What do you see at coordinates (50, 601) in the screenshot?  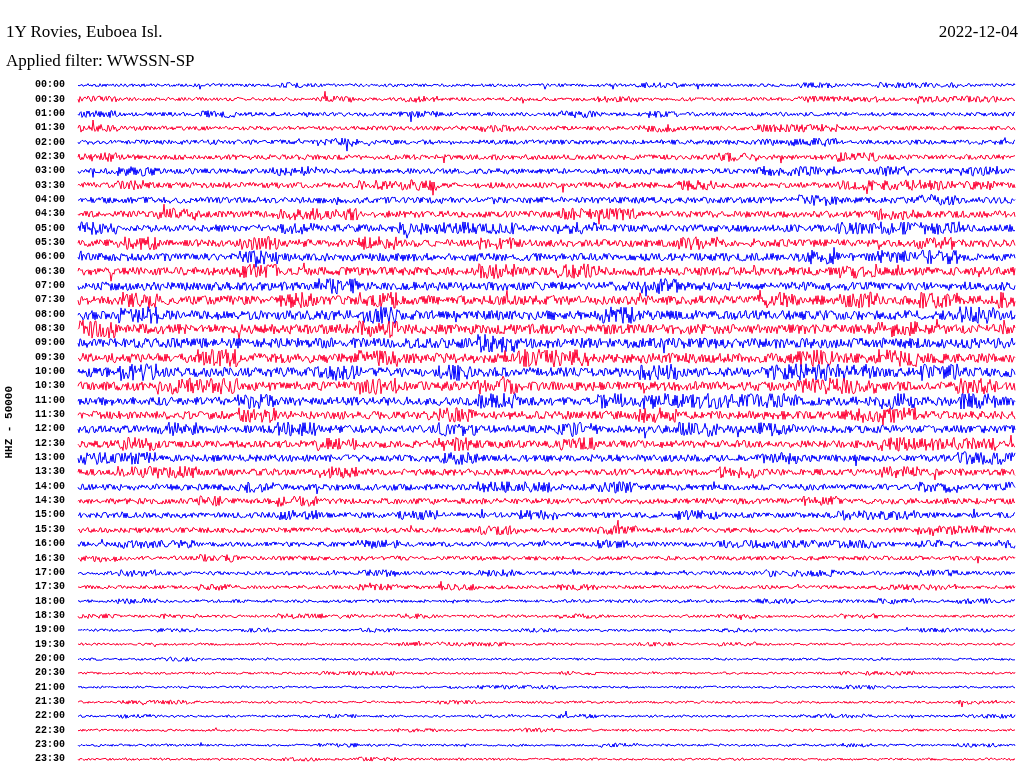 I see `time-label: 18:00` at bounding box center [50, 601].